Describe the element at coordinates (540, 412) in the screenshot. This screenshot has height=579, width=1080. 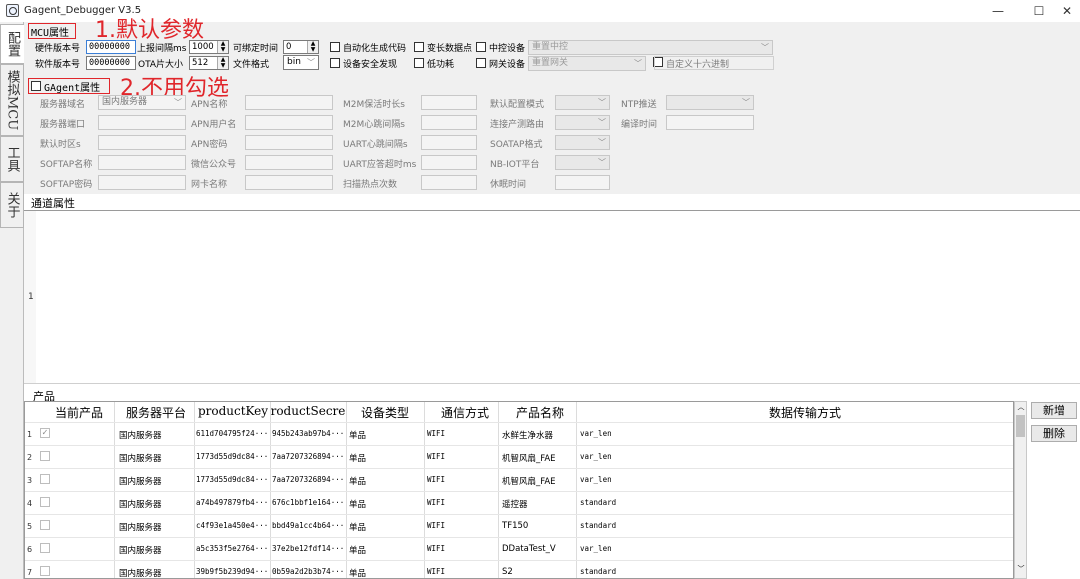
I see `column-header: 产品名称` at that location.